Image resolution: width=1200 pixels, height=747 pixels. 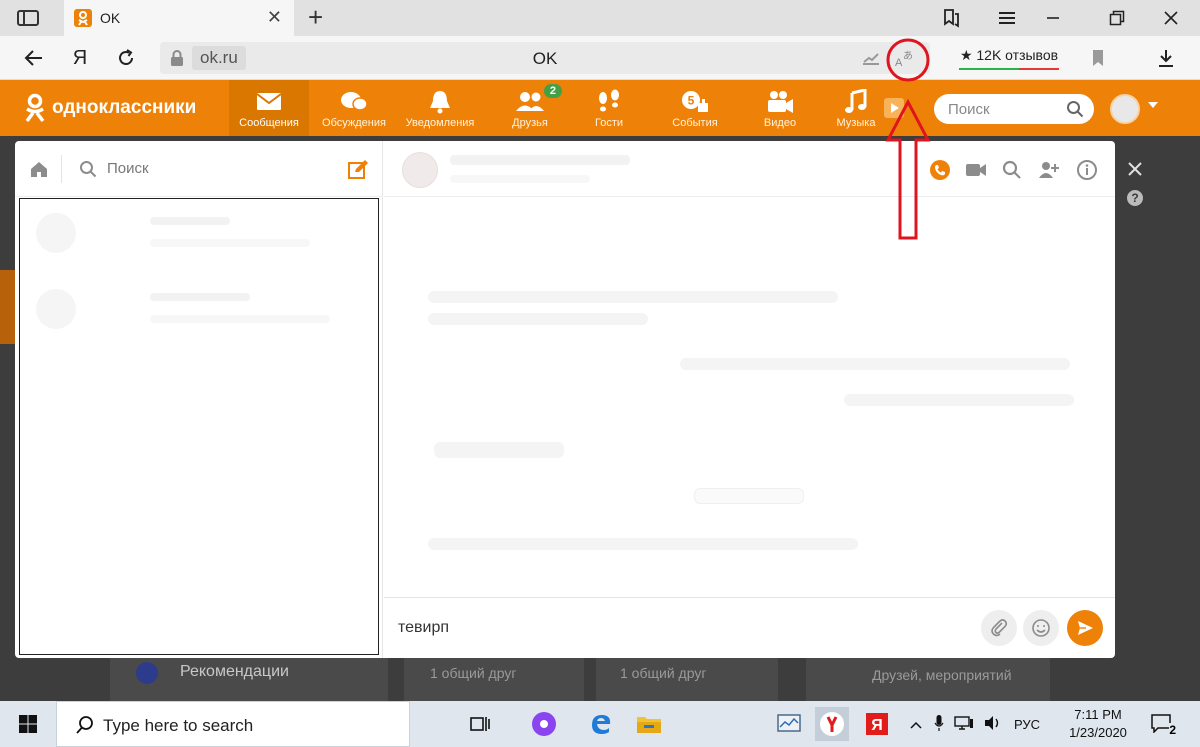 I want to click on message-input, so click(x=678, y=628).